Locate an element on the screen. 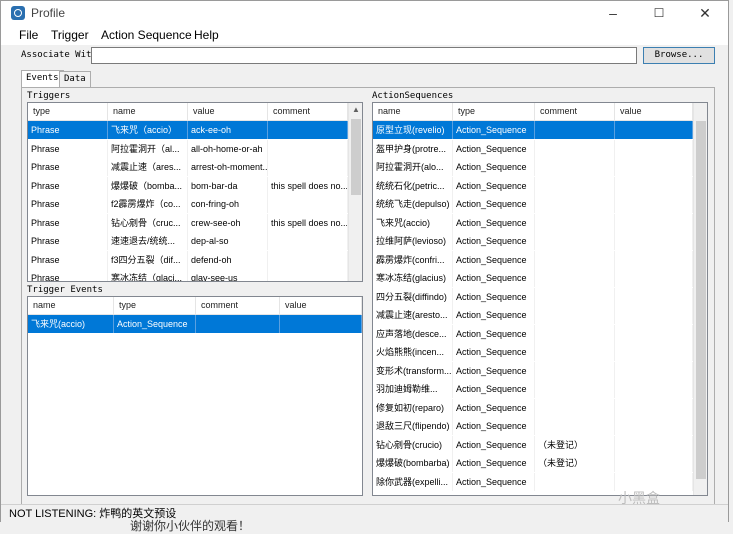  action-sequence-row: 修复如初(reparo) Action_Sequence is located at coordinates (533, 407).